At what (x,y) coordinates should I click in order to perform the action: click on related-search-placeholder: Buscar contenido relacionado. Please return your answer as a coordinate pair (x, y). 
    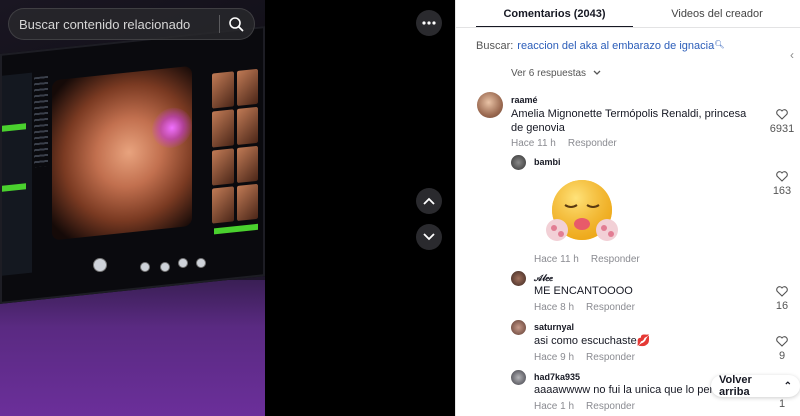
    Looking at the image, I should click on (105, 24).